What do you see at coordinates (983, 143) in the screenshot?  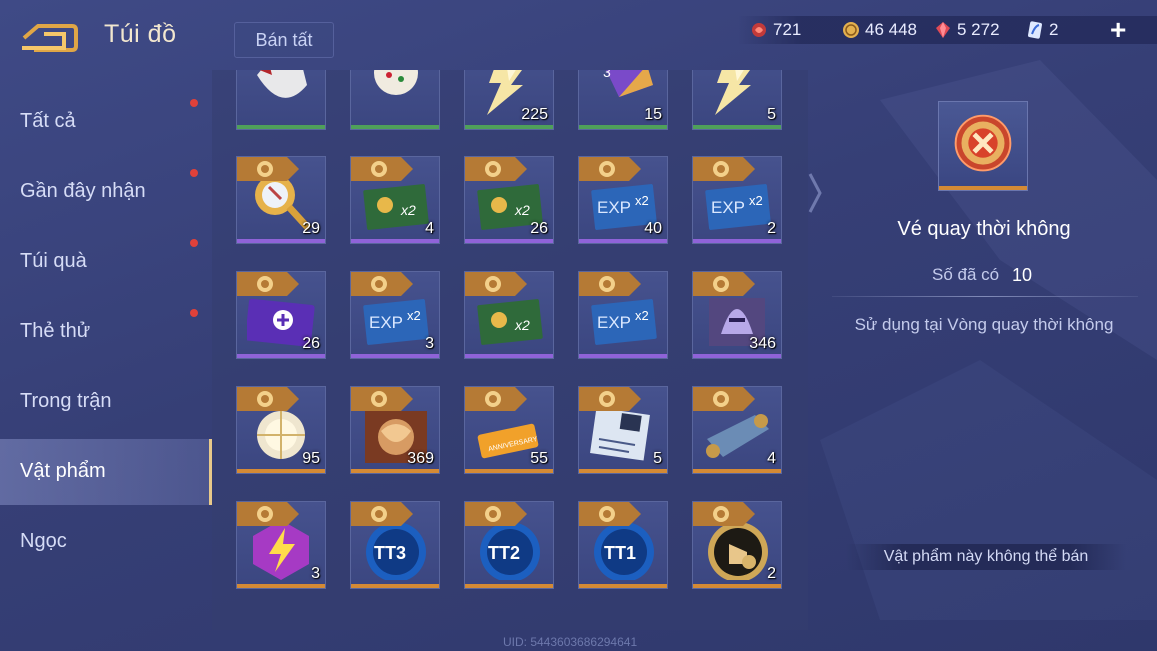 I see `time-spin-ticket-icon` at bounding box center [983, 143].